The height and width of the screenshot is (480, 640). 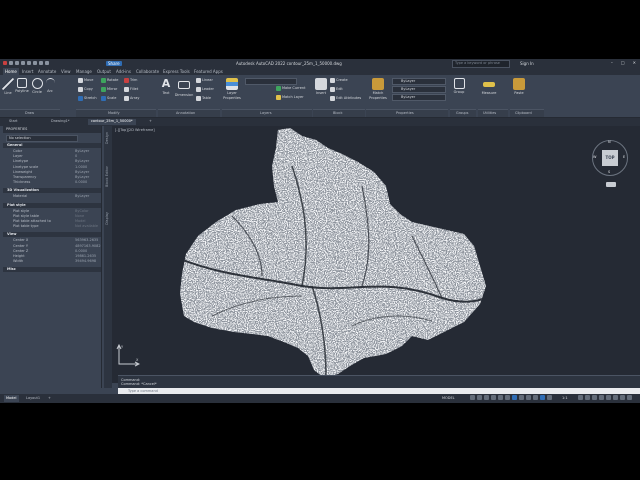 What do you see at coordinates (176, 71) in the screenshot?
I see `tab-express-tools: Express Tools` at bounding box center [176, 71].